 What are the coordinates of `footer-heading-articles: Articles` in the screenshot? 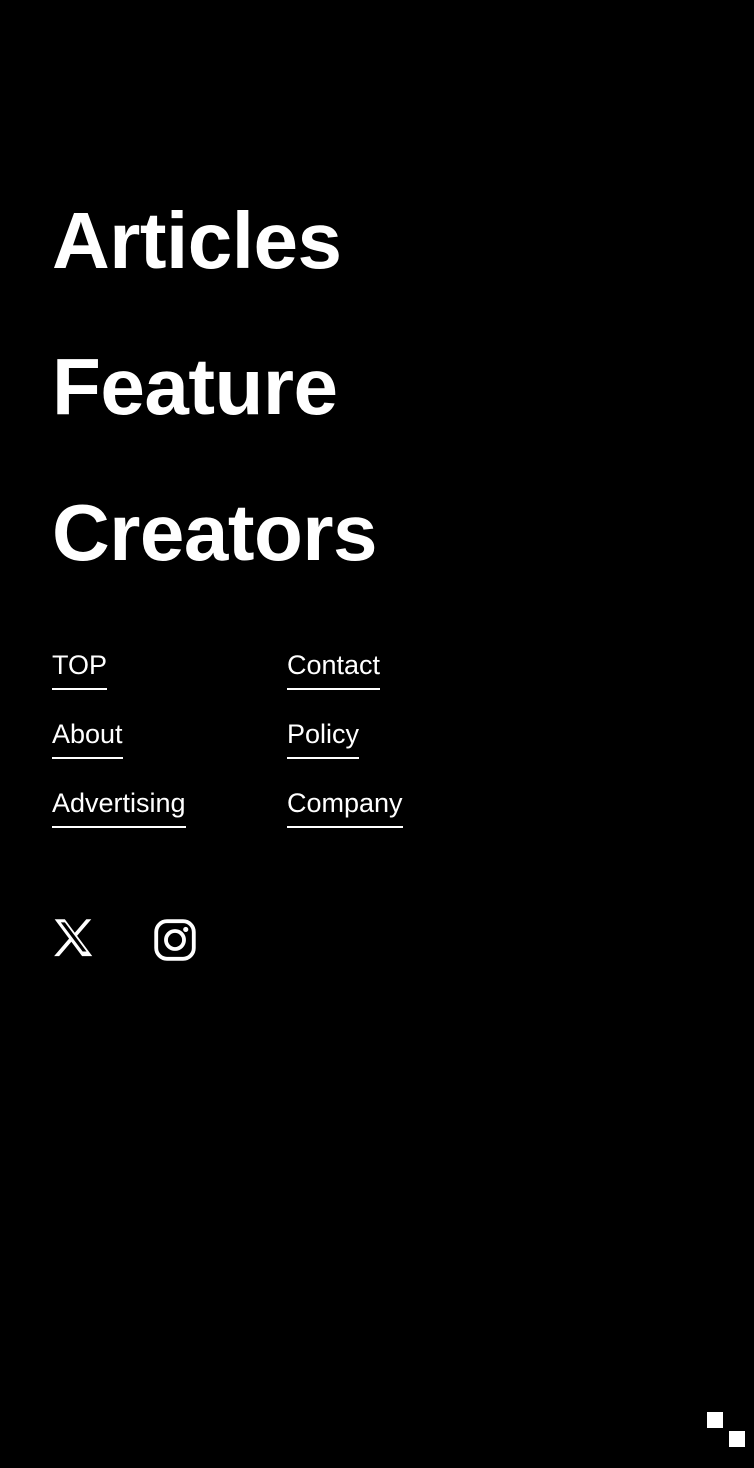 It's located at (214, 241).